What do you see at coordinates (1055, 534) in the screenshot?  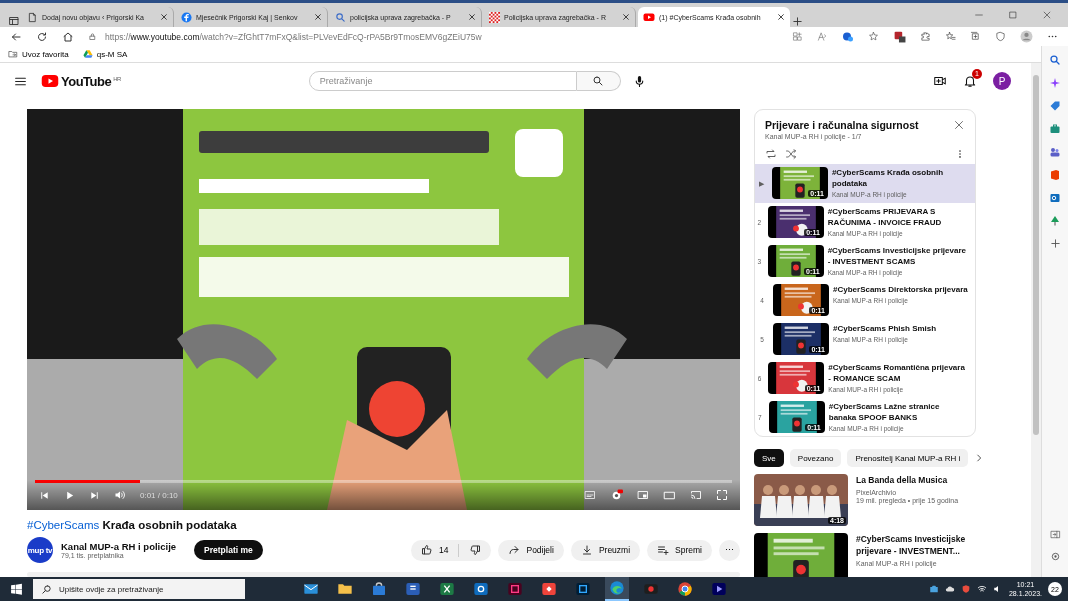 I see `sidebar-toggle-icon` at bounding box center [1055, 534].